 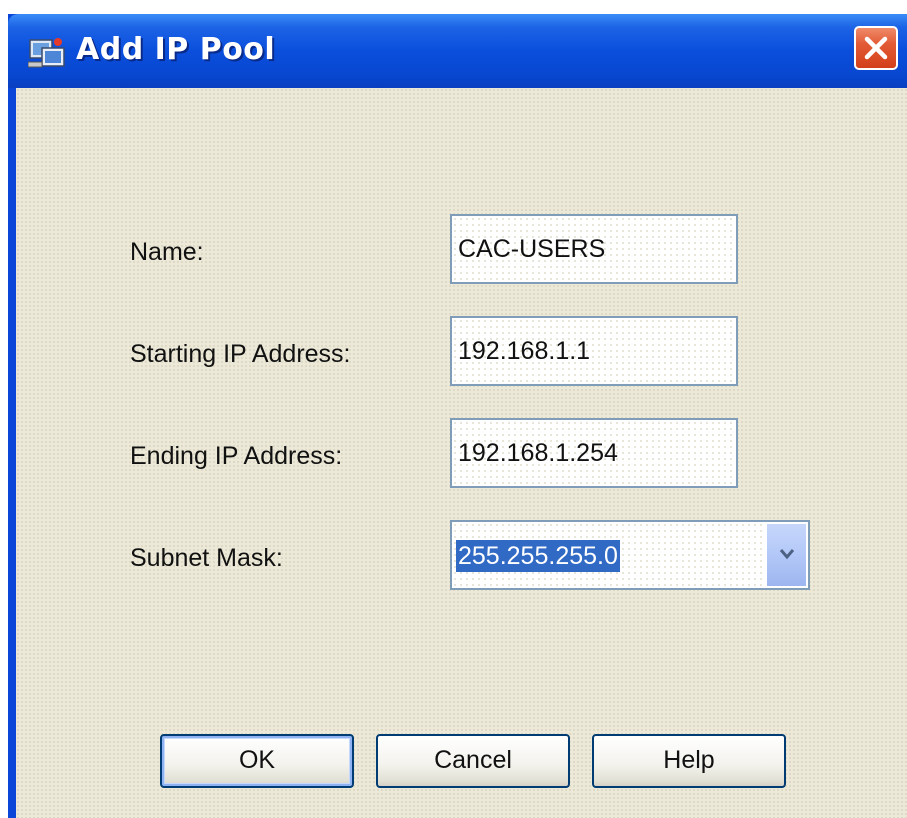 What do you see at coordinates (257, 761) in the screenshot?
I see `ok-button: OK` at bounding box center [257, 761].